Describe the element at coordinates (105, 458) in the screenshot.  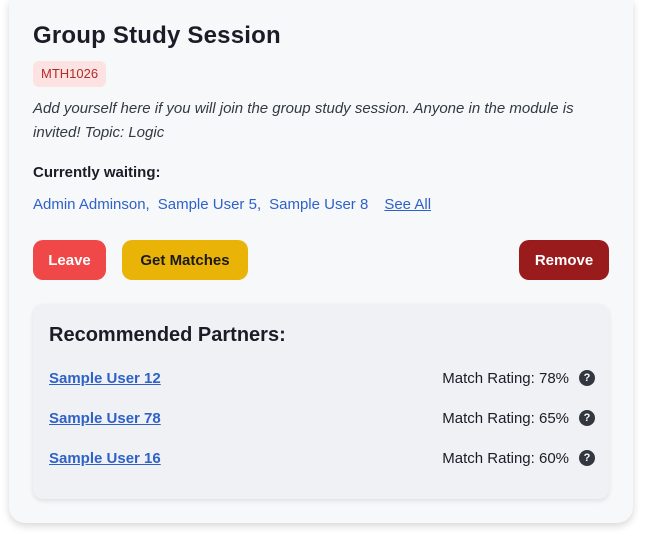
I see `partner-link: Sample User 16` at that location.